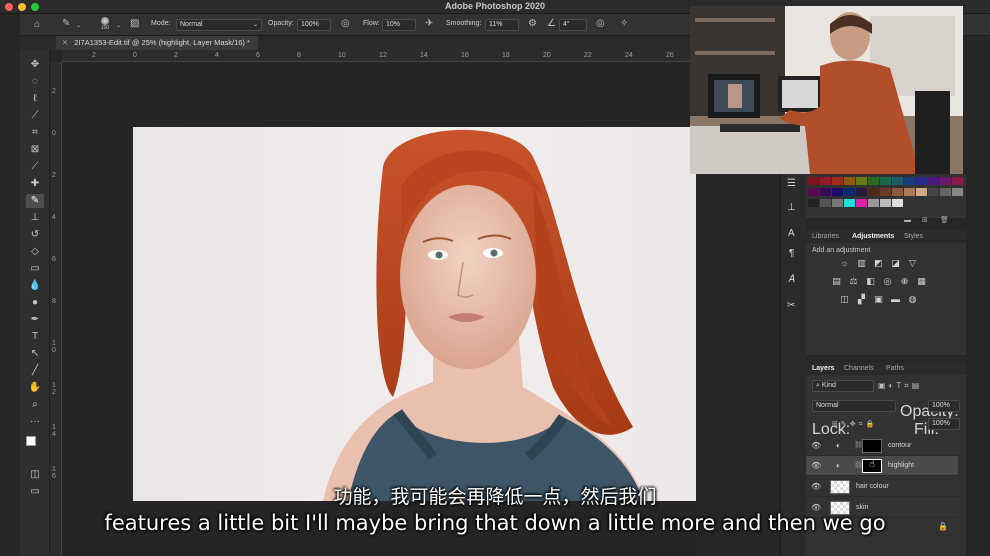 The height and width of the screenshot is (556, 990). Describe the element at coordinates (35, 150) in the screenshot. I see `frame-tool-icon: ⊠` at that location.